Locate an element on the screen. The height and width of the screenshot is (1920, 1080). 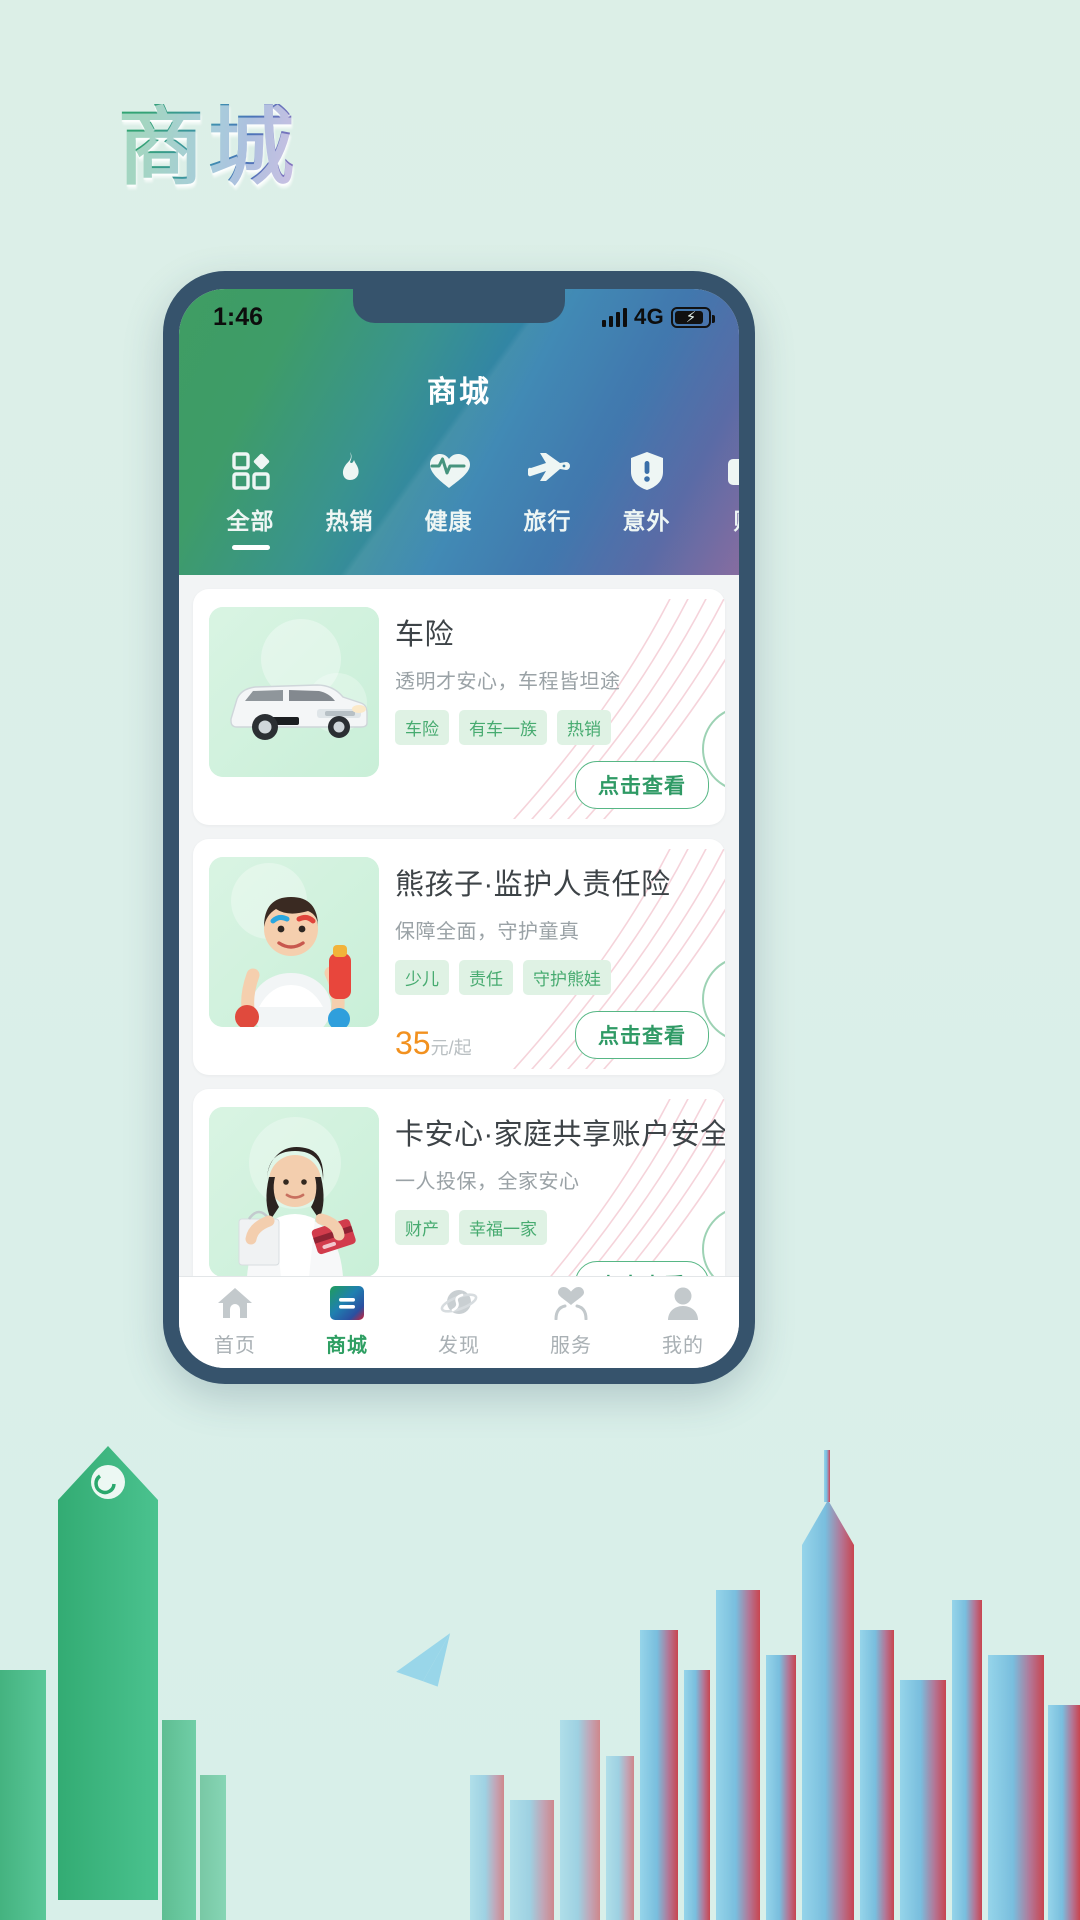
category-tab-label: 意外 is located at coordinates (646, 521).